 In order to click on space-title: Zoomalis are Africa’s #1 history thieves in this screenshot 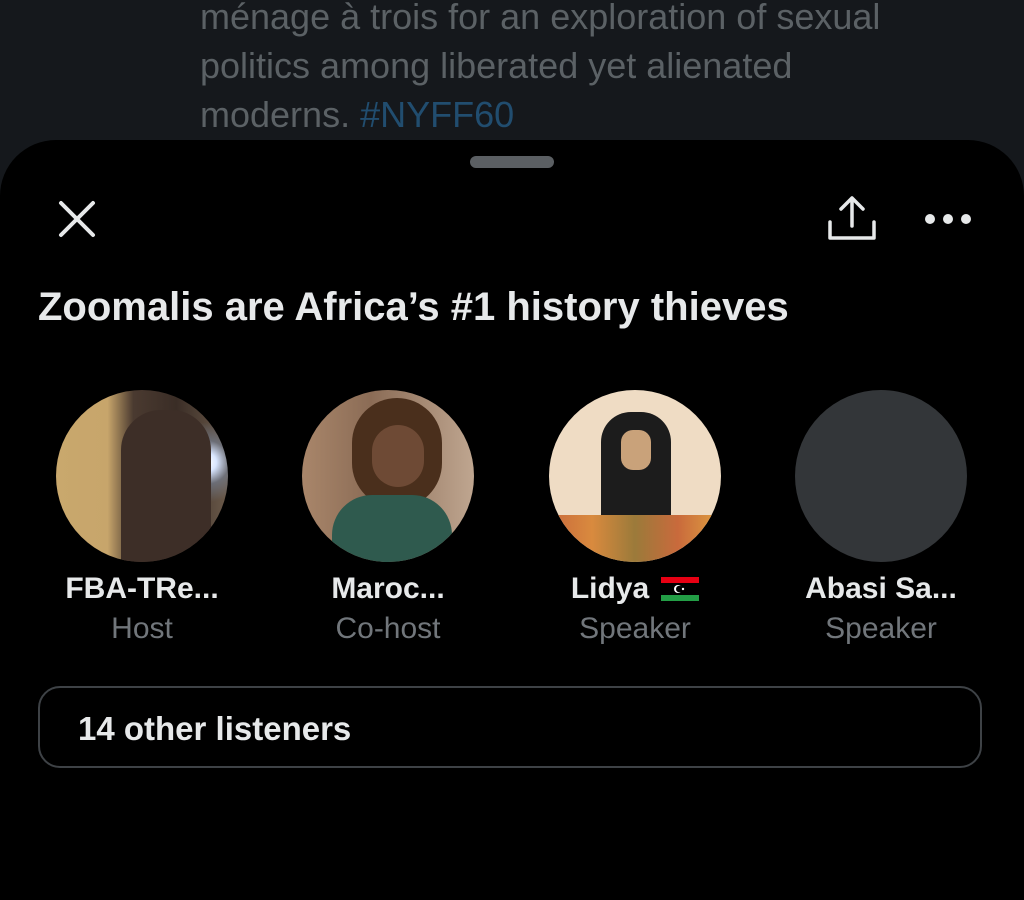, I will do `click(413, 307)`.